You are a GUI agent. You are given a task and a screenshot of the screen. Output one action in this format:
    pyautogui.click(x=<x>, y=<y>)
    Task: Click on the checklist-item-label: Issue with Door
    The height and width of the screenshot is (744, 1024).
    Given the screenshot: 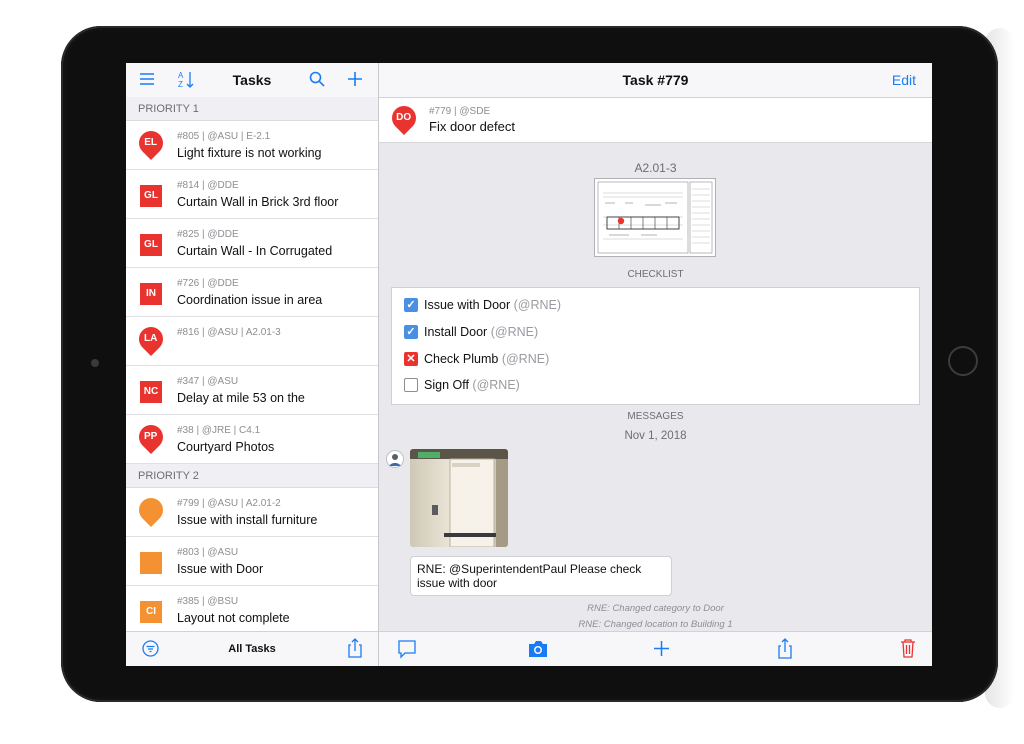 What is the action you would take?
    pyautogui.click(x=467, y=305)
    